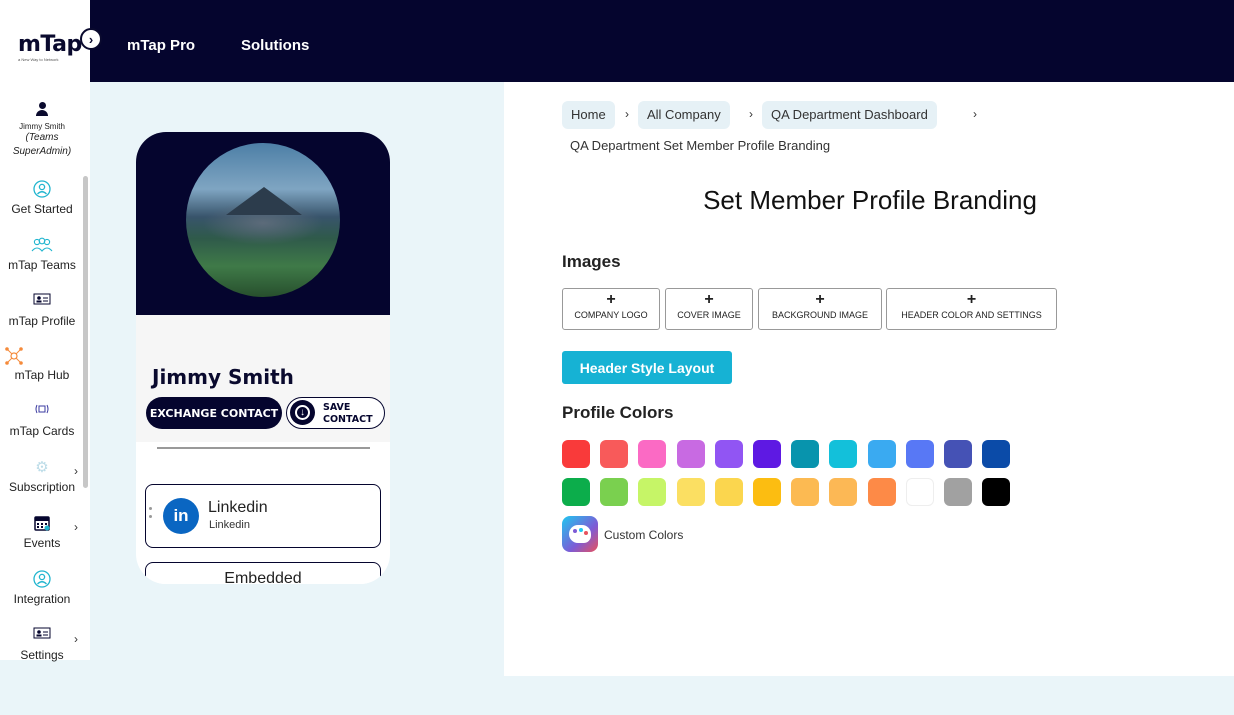  Describe the element at coordinates (42, 356) in the screenshot. I see `hub-network-icon` at that location.